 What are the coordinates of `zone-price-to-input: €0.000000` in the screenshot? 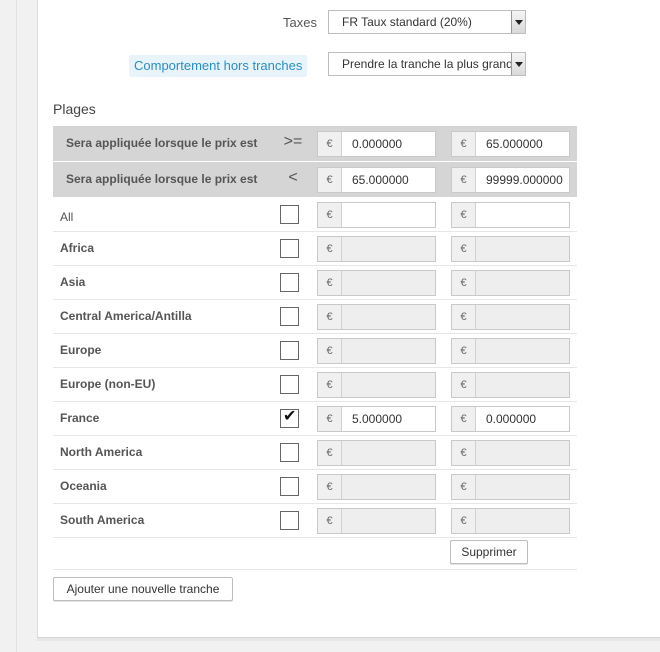 It's located at (510, 419).